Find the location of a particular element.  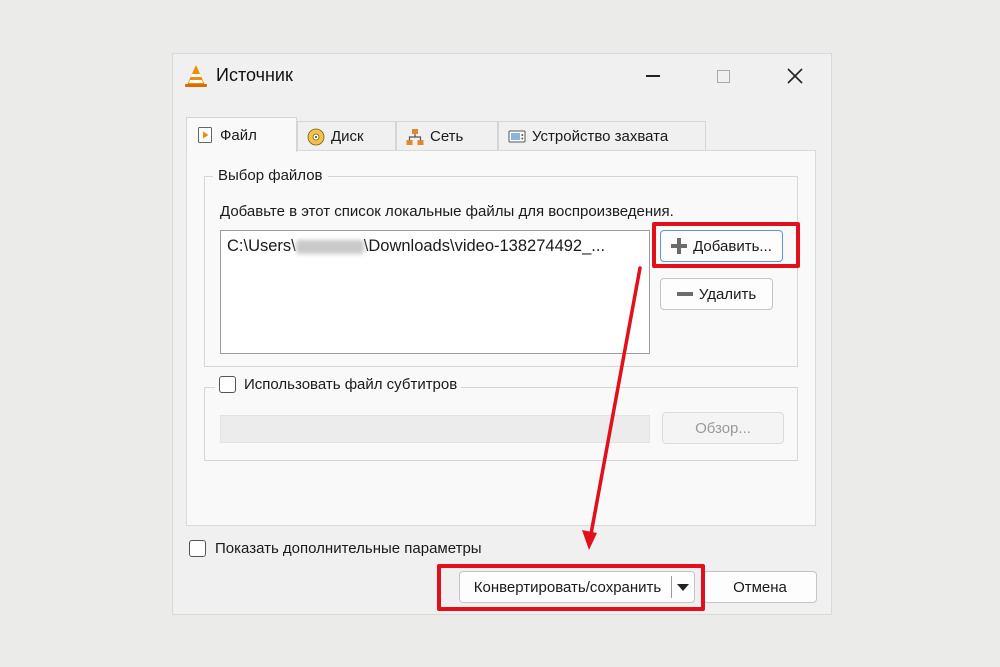

minimize-icon is located at coordinates (653, 76).